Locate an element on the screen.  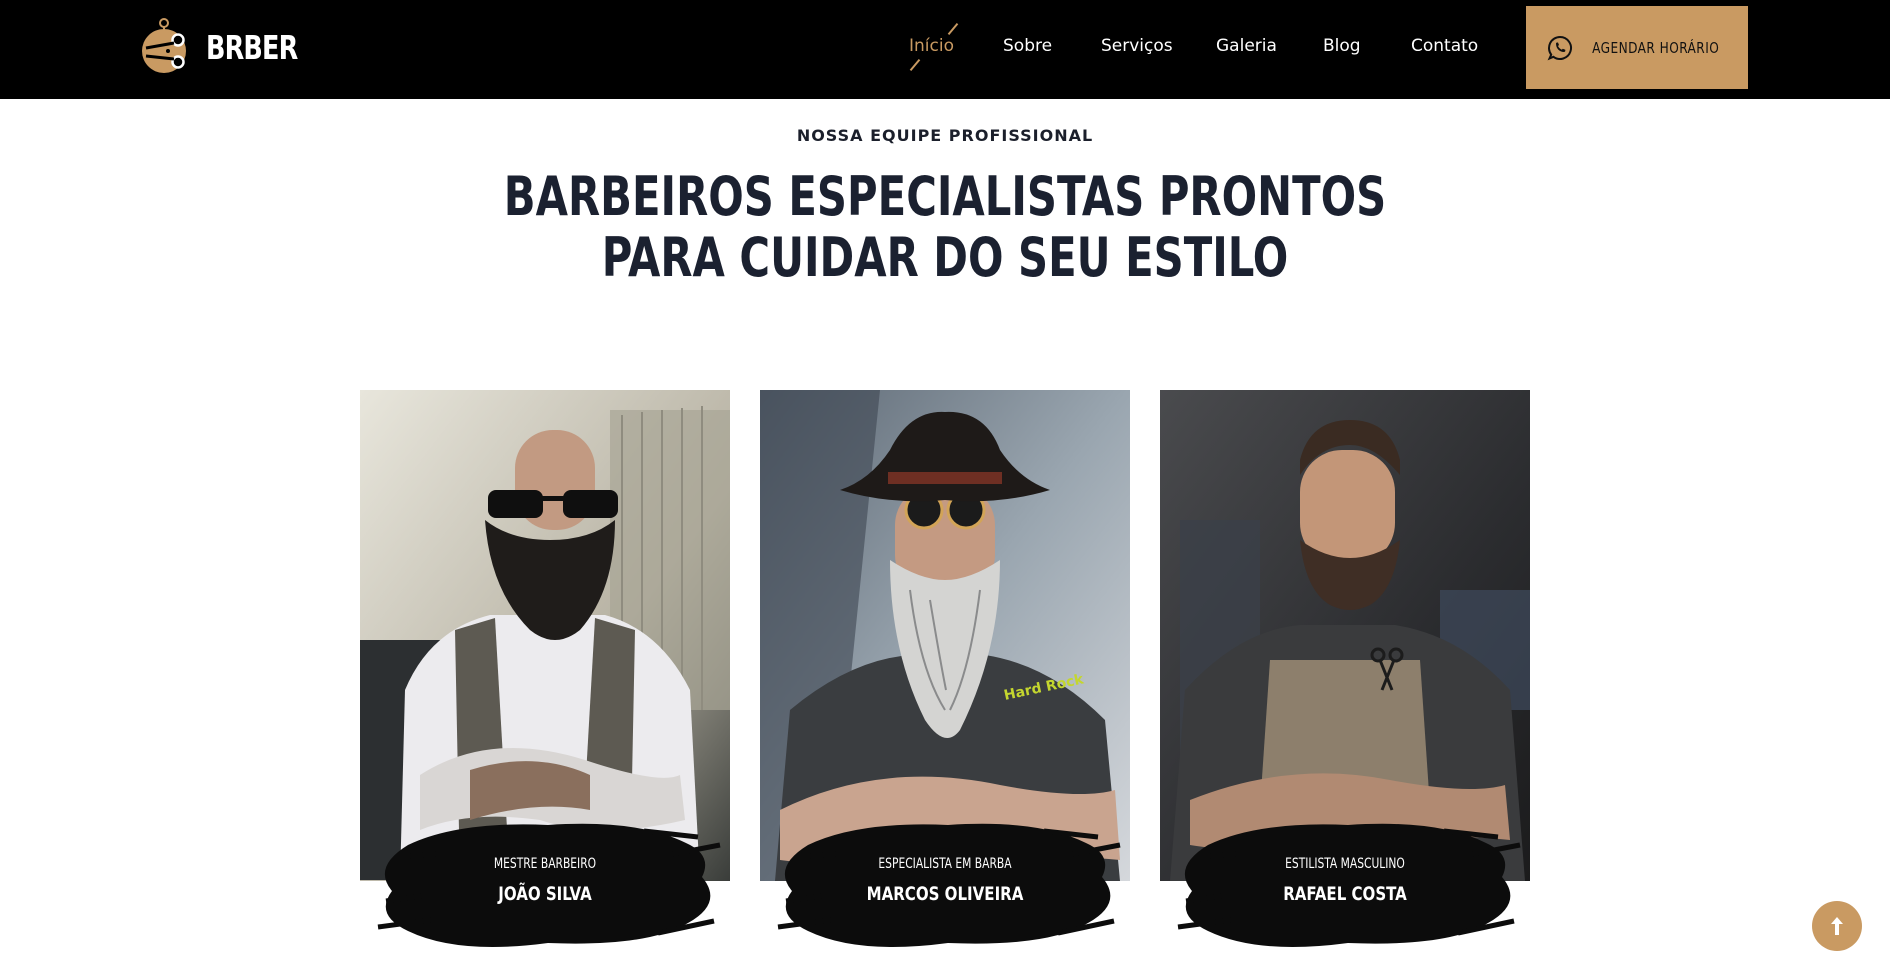
section-title-line-1: BARBEIROS ESPECIALISTAS PRONTOS is located at coordinates (945, 196).